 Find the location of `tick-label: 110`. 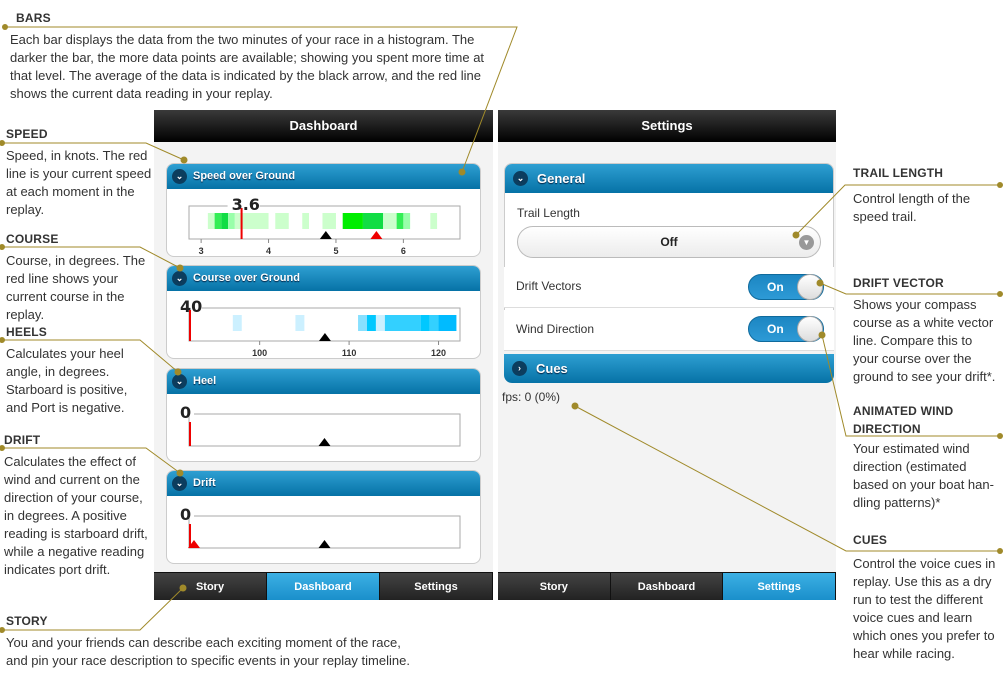

tick-label: 110 is located at coordinates (349, 353).